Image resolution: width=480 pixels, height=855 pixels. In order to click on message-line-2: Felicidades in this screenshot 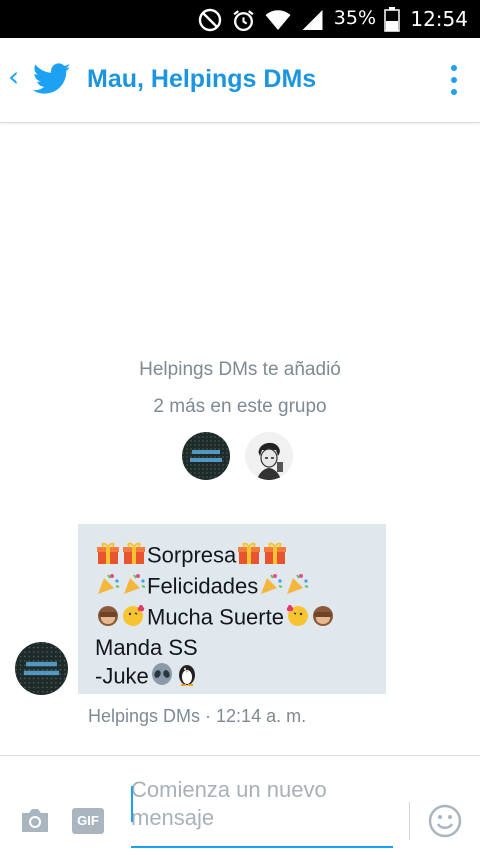, I will do `click(240, 587)`.